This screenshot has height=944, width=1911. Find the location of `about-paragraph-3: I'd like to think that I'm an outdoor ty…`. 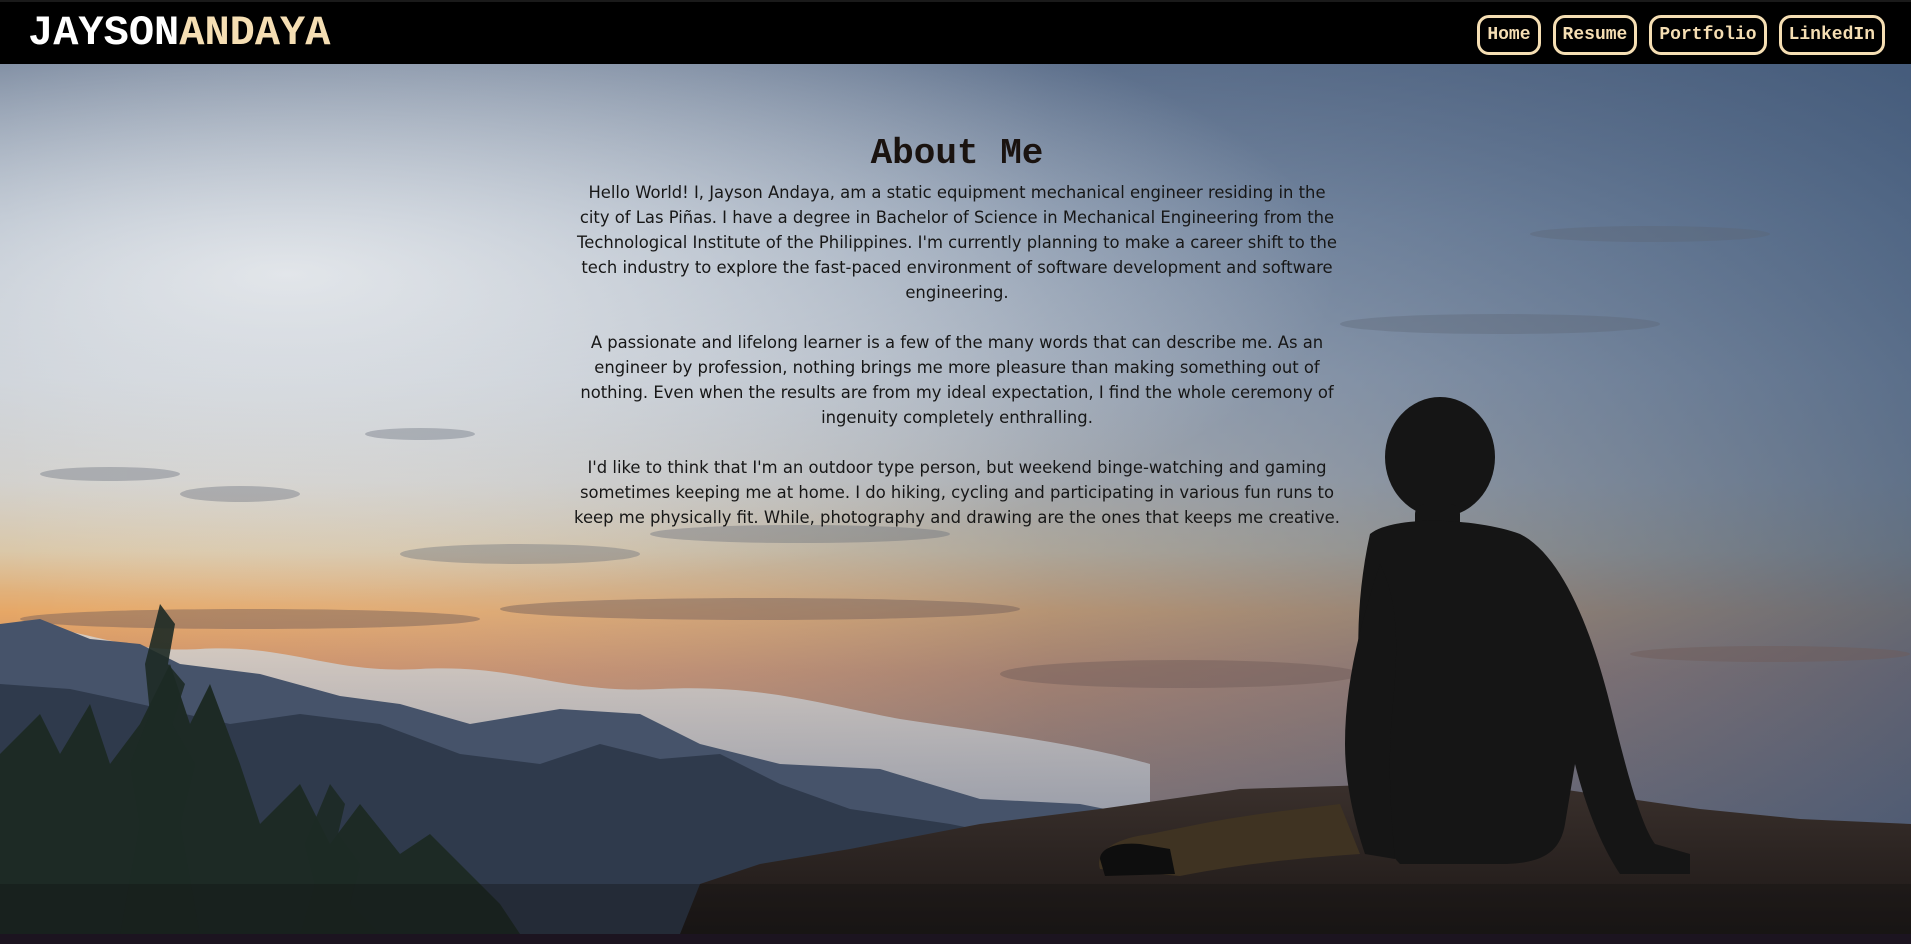

about-paragraph-3: I'd like to think that I'm an outdoor ty… is located at coordinates (957, 492).